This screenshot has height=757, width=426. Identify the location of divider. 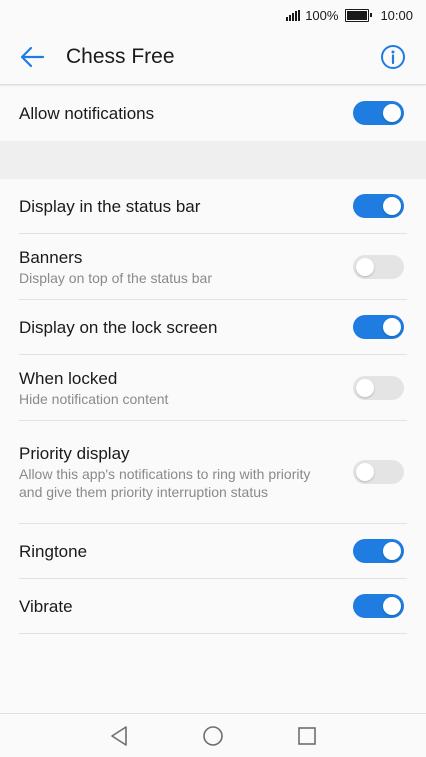
(213, 633).